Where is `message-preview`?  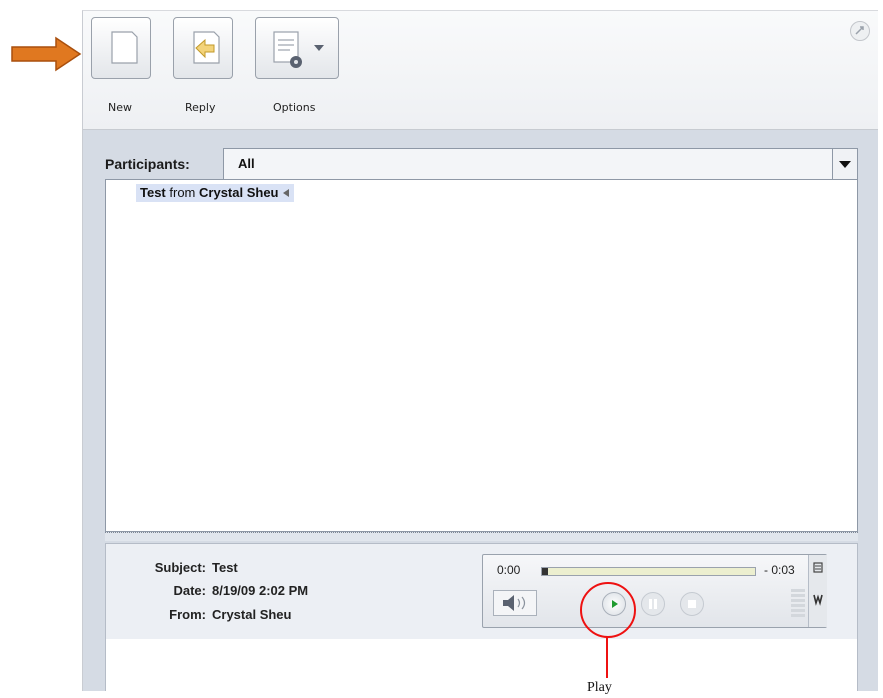
message-preview is located at coordinates (481, 665).